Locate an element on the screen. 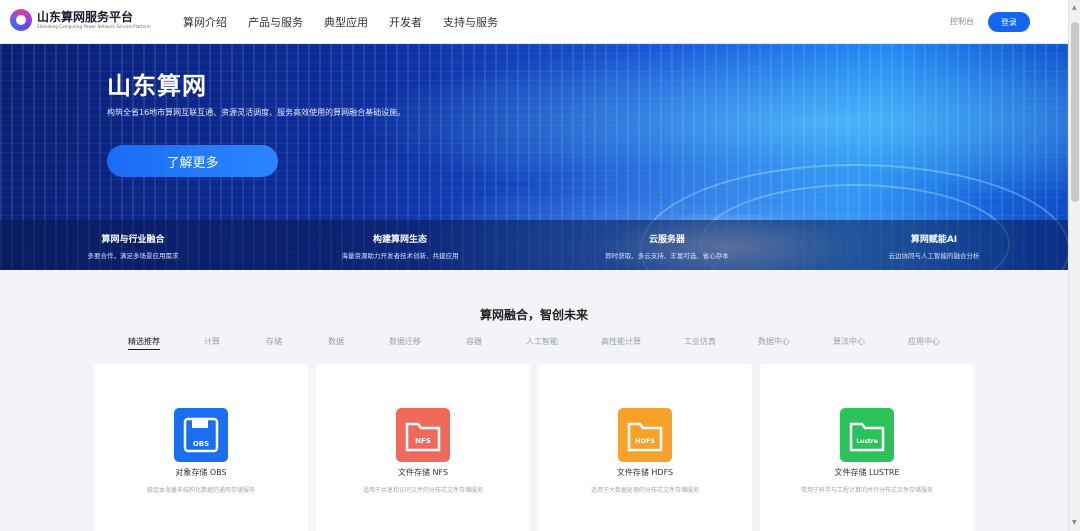  card-description: 稳定本海量非结构化数据的通用存储服务 is located at coordinates (200, 490).